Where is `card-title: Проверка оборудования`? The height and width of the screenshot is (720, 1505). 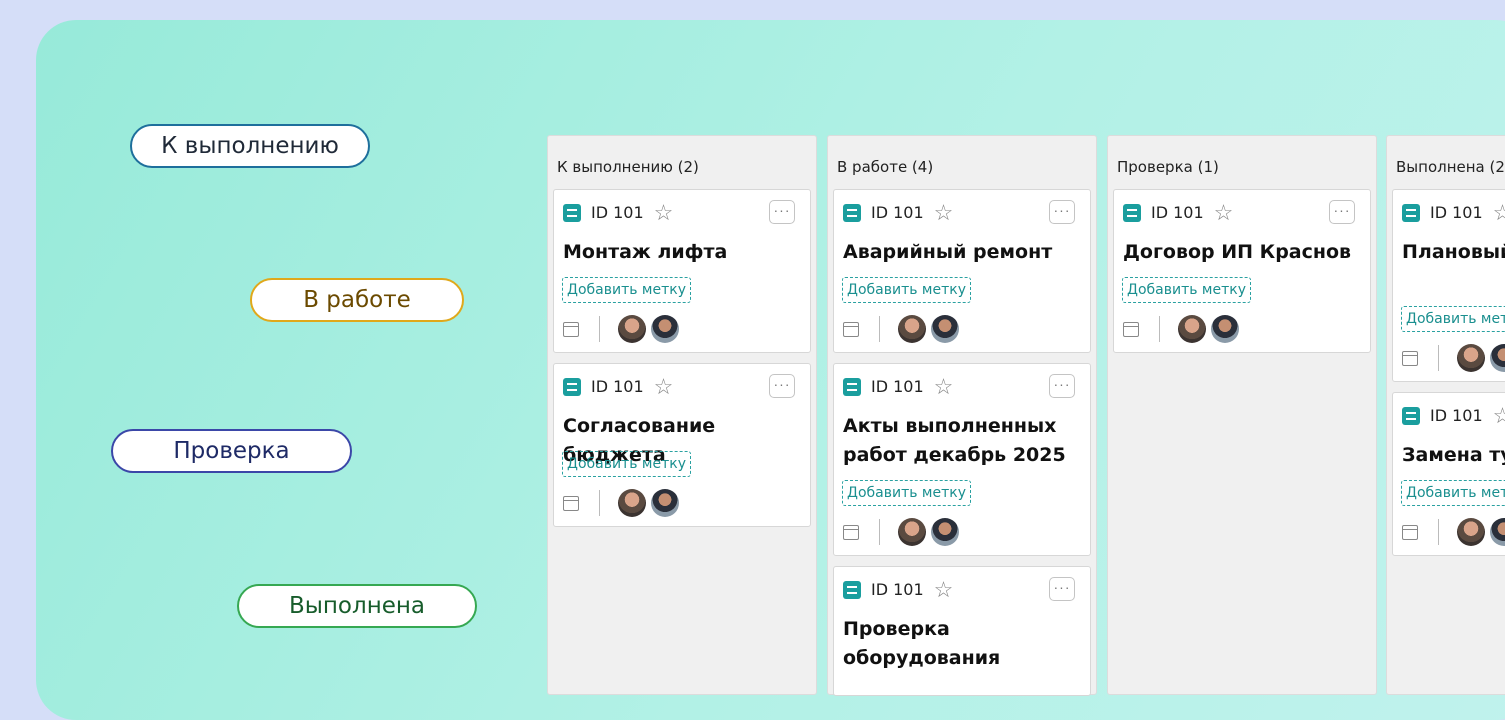 card-title: Проверка оборудования is located at coordinates (922, 643).